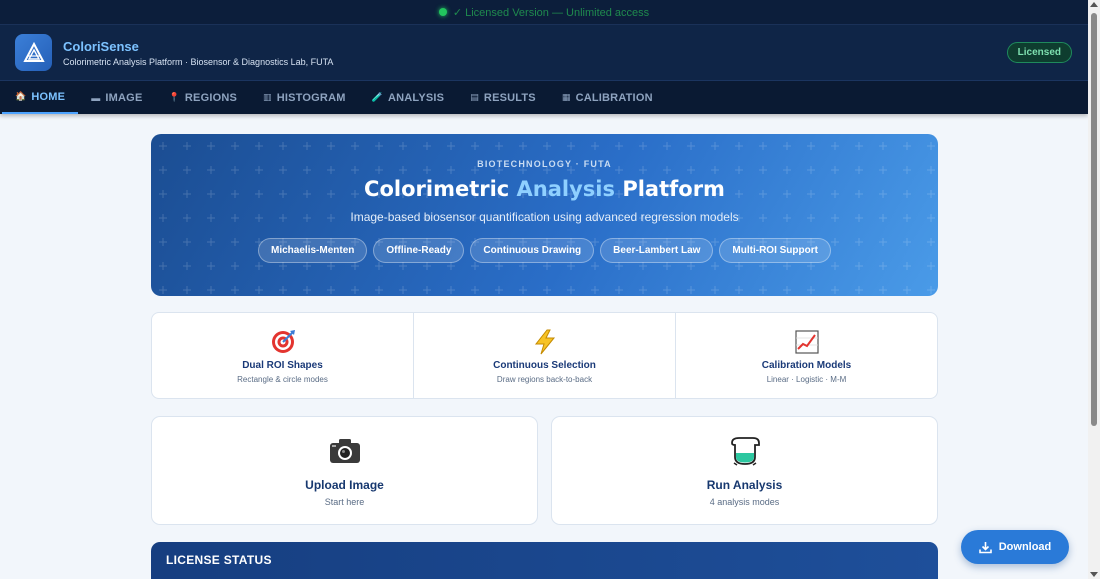 The image size is (1100, 579). I want to click on home-icon: 🏠, so click(21, 96).